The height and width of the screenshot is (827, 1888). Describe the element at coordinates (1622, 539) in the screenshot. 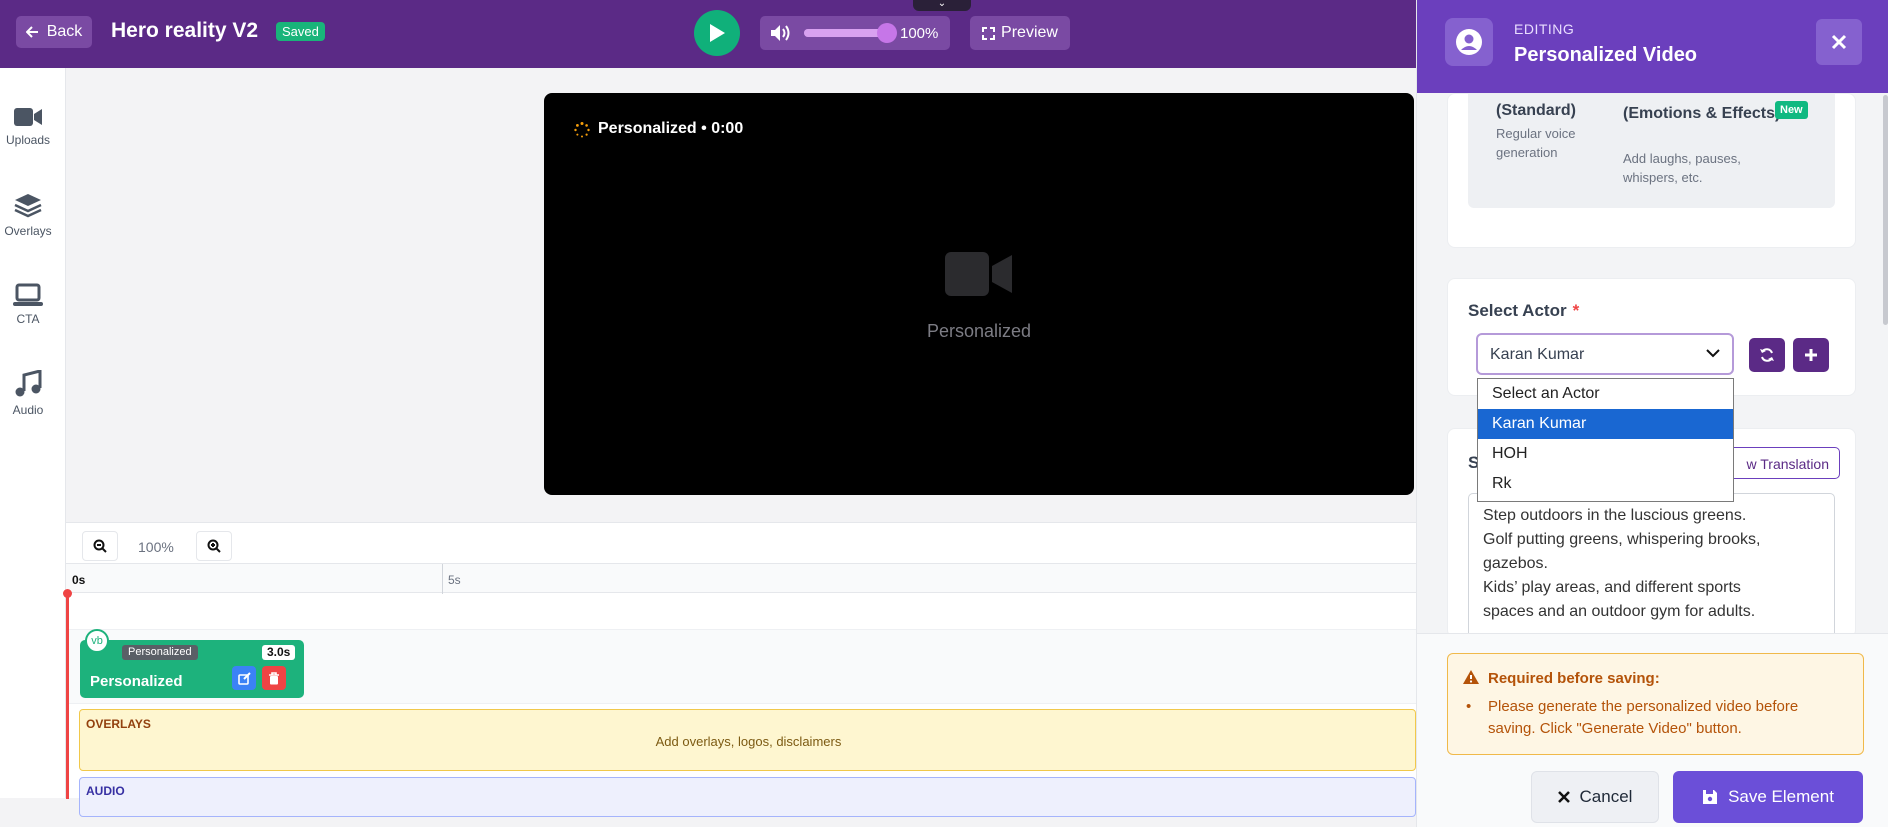

I see `script-line: Golf putting greens, whispering brooks,` at that location.